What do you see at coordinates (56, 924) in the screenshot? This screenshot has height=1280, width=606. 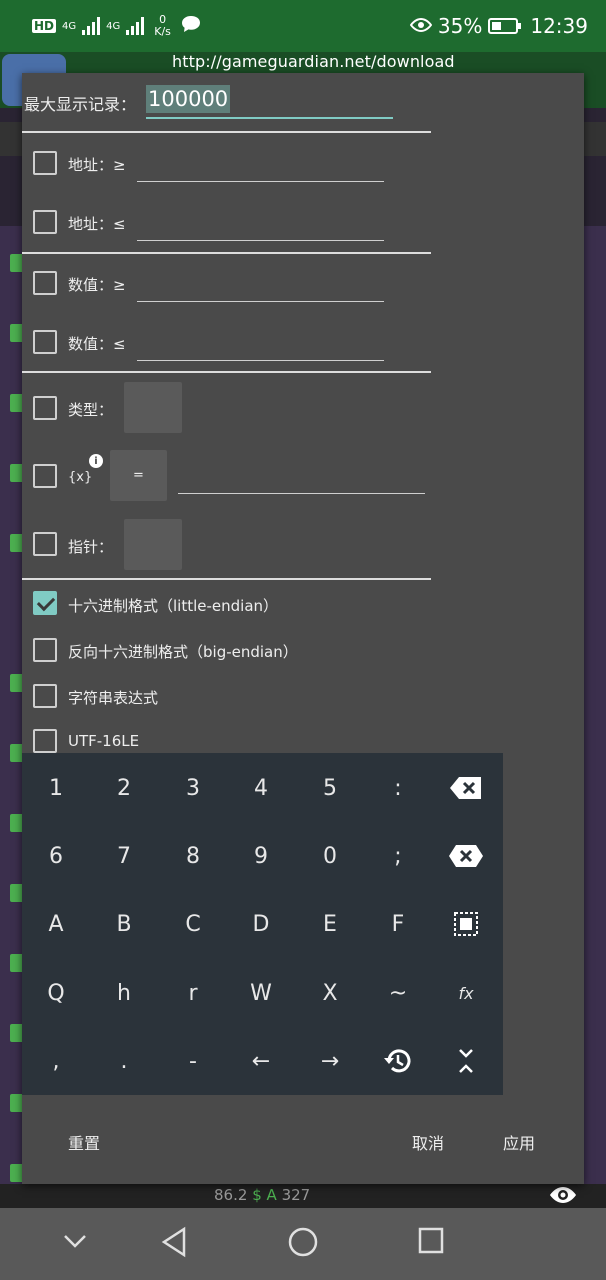 I see `key-a: A` at bounding box center [56, 924].